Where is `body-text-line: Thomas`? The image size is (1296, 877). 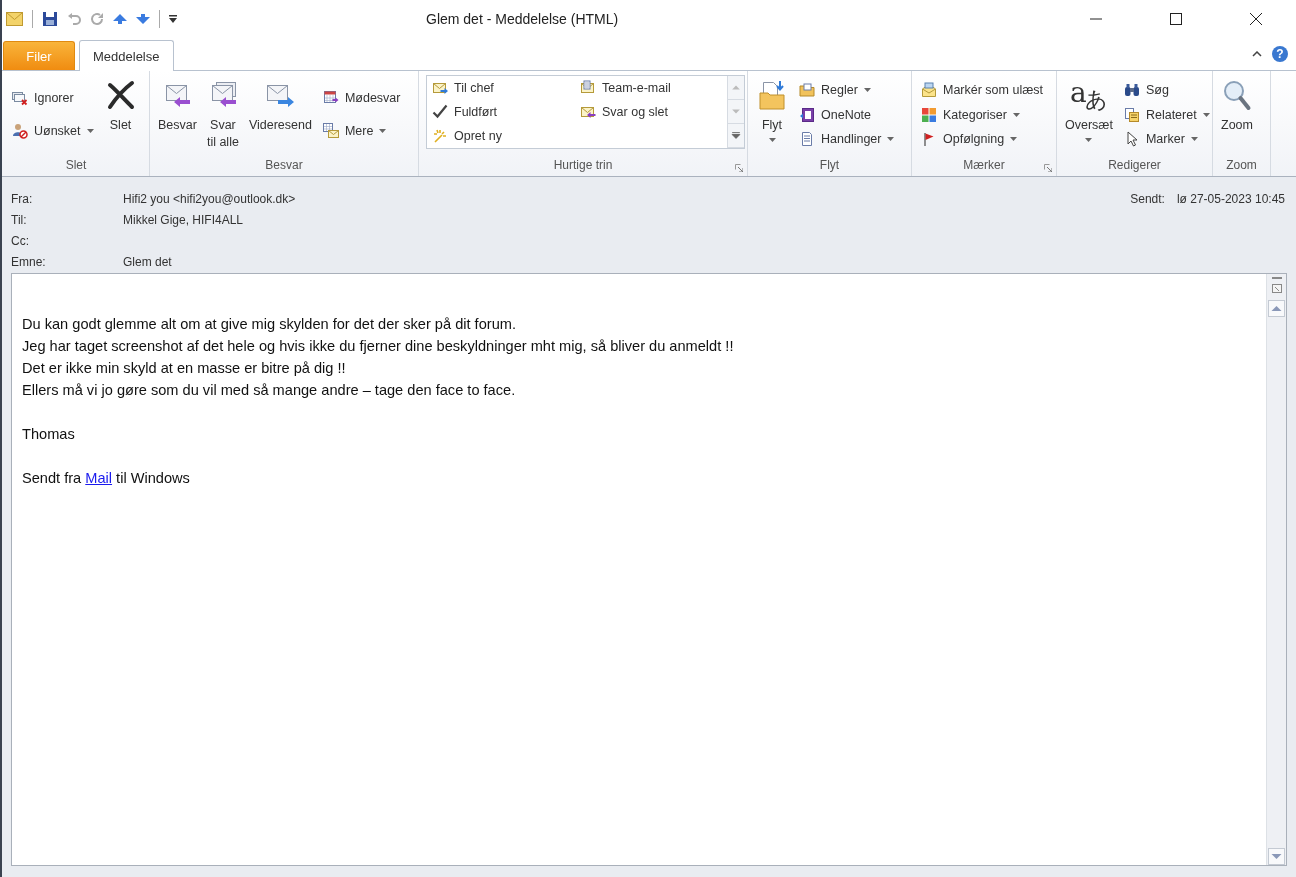 body-text-line: Thomas is located at coordinates (49, 434).